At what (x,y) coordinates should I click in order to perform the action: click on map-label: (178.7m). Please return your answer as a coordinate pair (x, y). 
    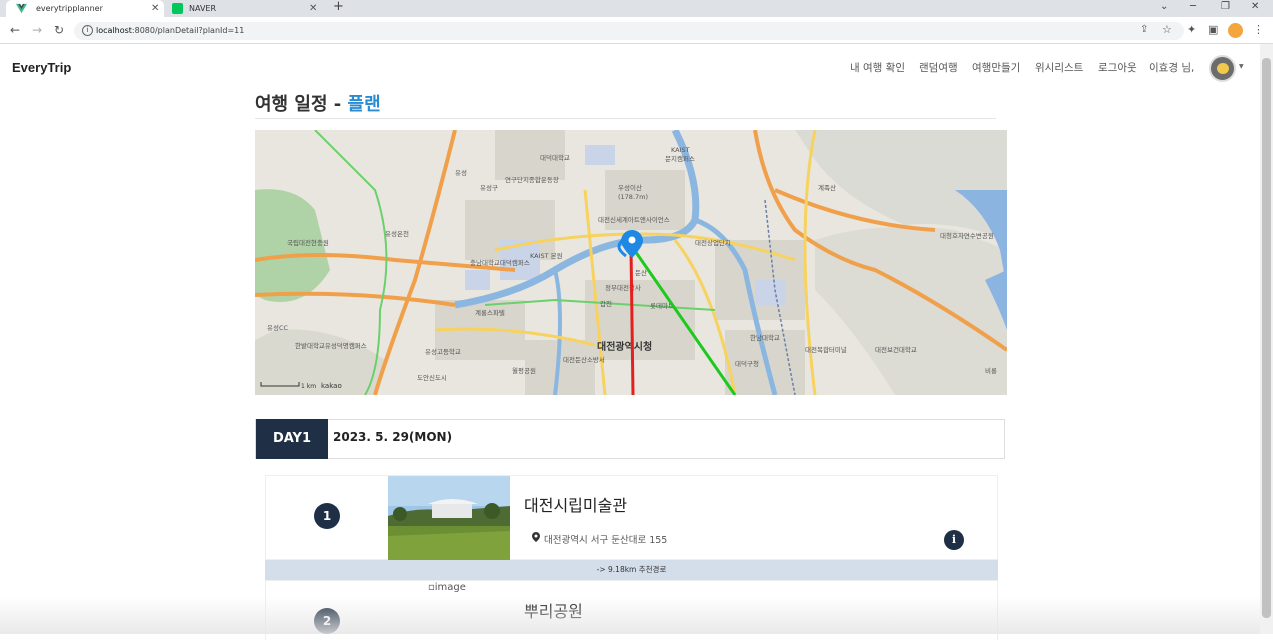
    Looking at the image, I should click on (633, 197).